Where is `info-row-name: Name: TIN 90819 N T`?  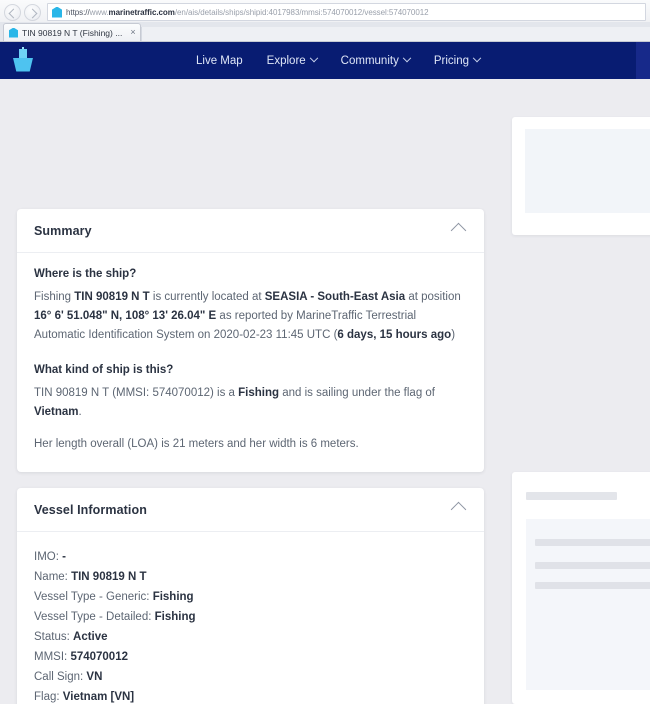
info-row-name: Name: TIN 90819 N T is located at coordinates (250, 577).